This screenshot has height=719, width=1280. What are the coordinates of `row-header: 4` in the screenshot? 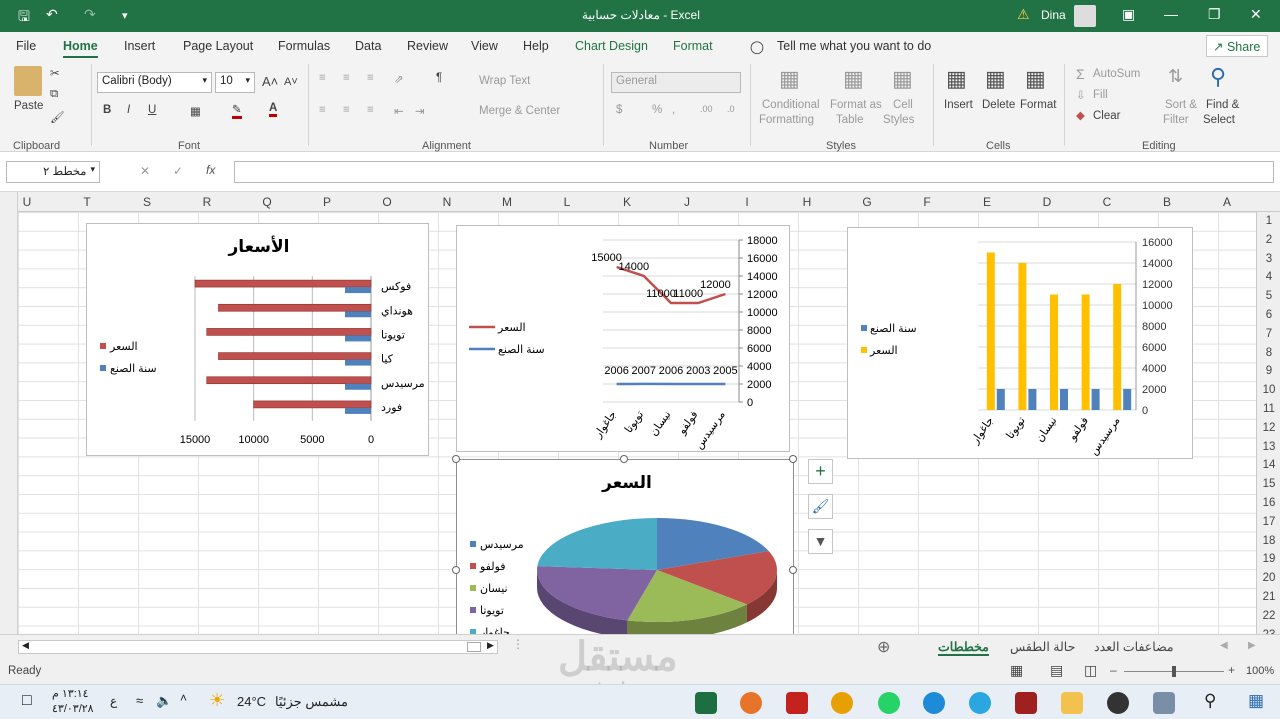 It's located at (1268, 277).